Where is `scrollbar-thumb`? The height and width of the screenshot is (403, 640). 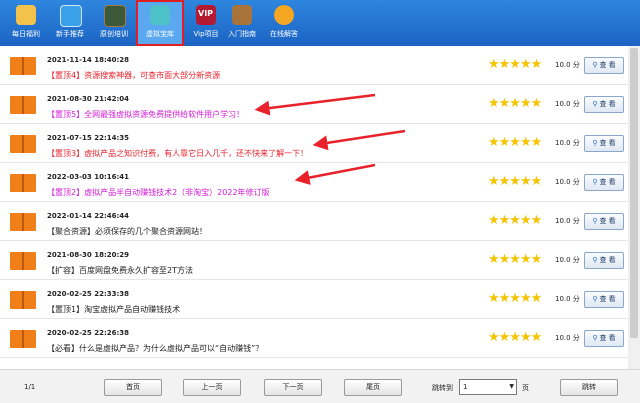
scrollbar-thumb is located at coordinates (634, 193).